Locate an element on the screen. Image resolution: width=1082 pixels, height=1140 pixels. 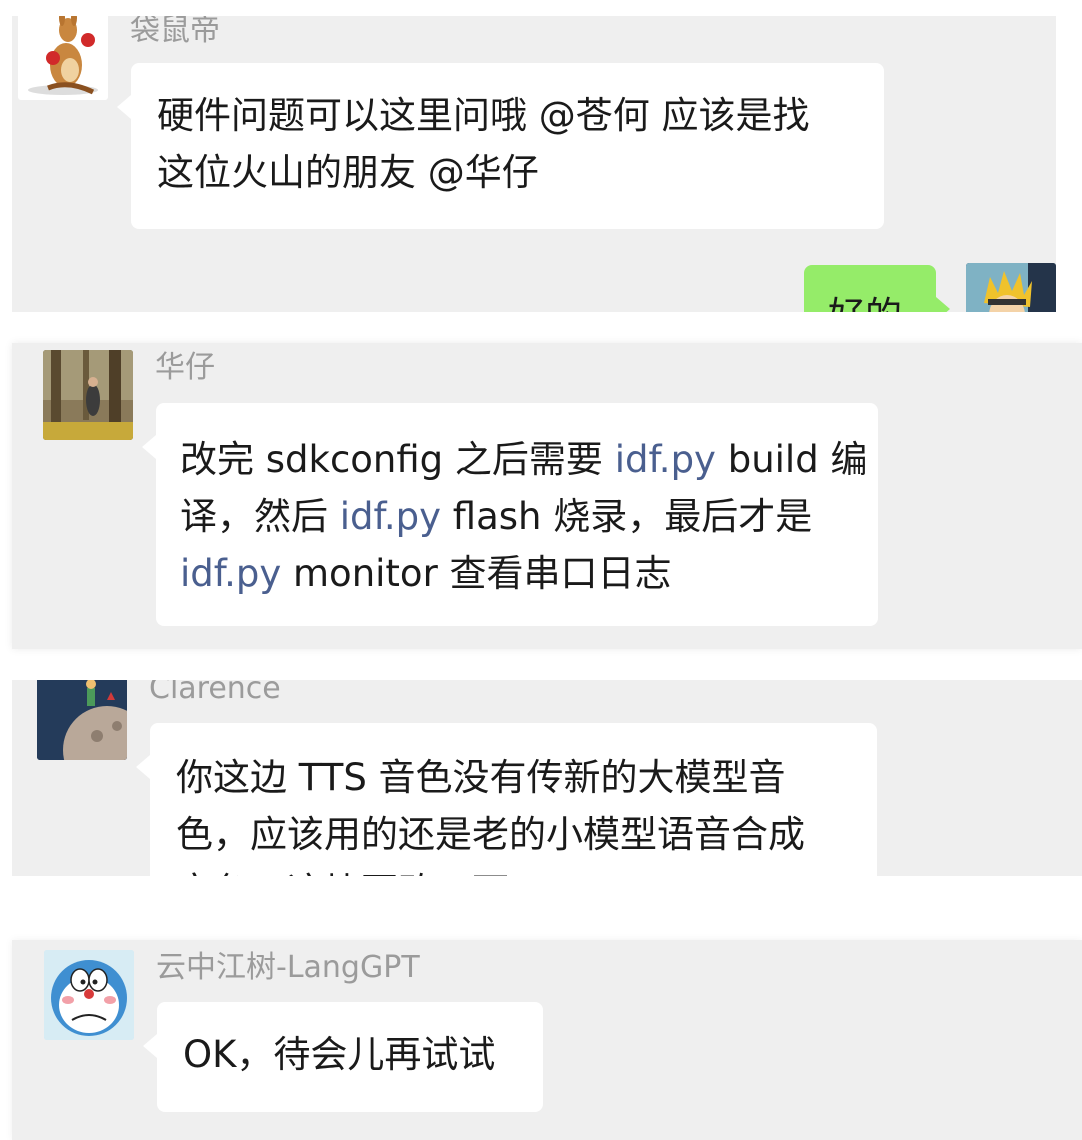
message-text-line: 硬件问题可以这里问哦 @苍何 应该是找 is located at coordinates (483, 115).